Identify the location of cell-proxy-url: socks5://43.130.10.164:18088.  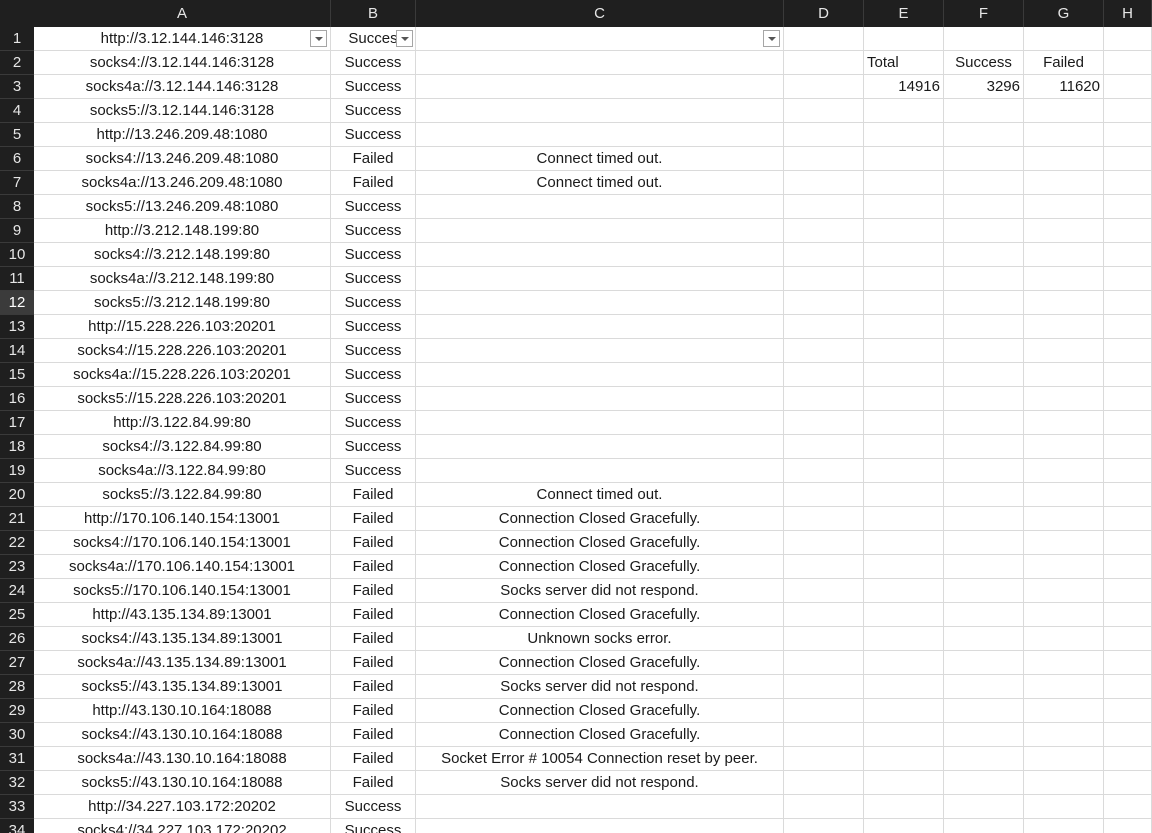
(182, 783).